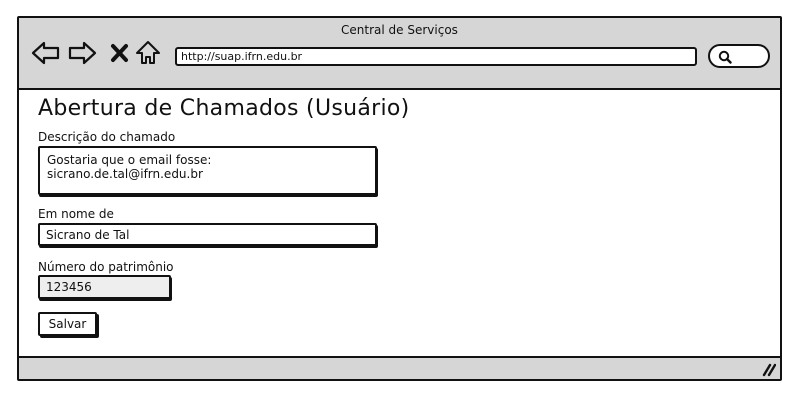  I want to click on home-icon, so click(148, 53).